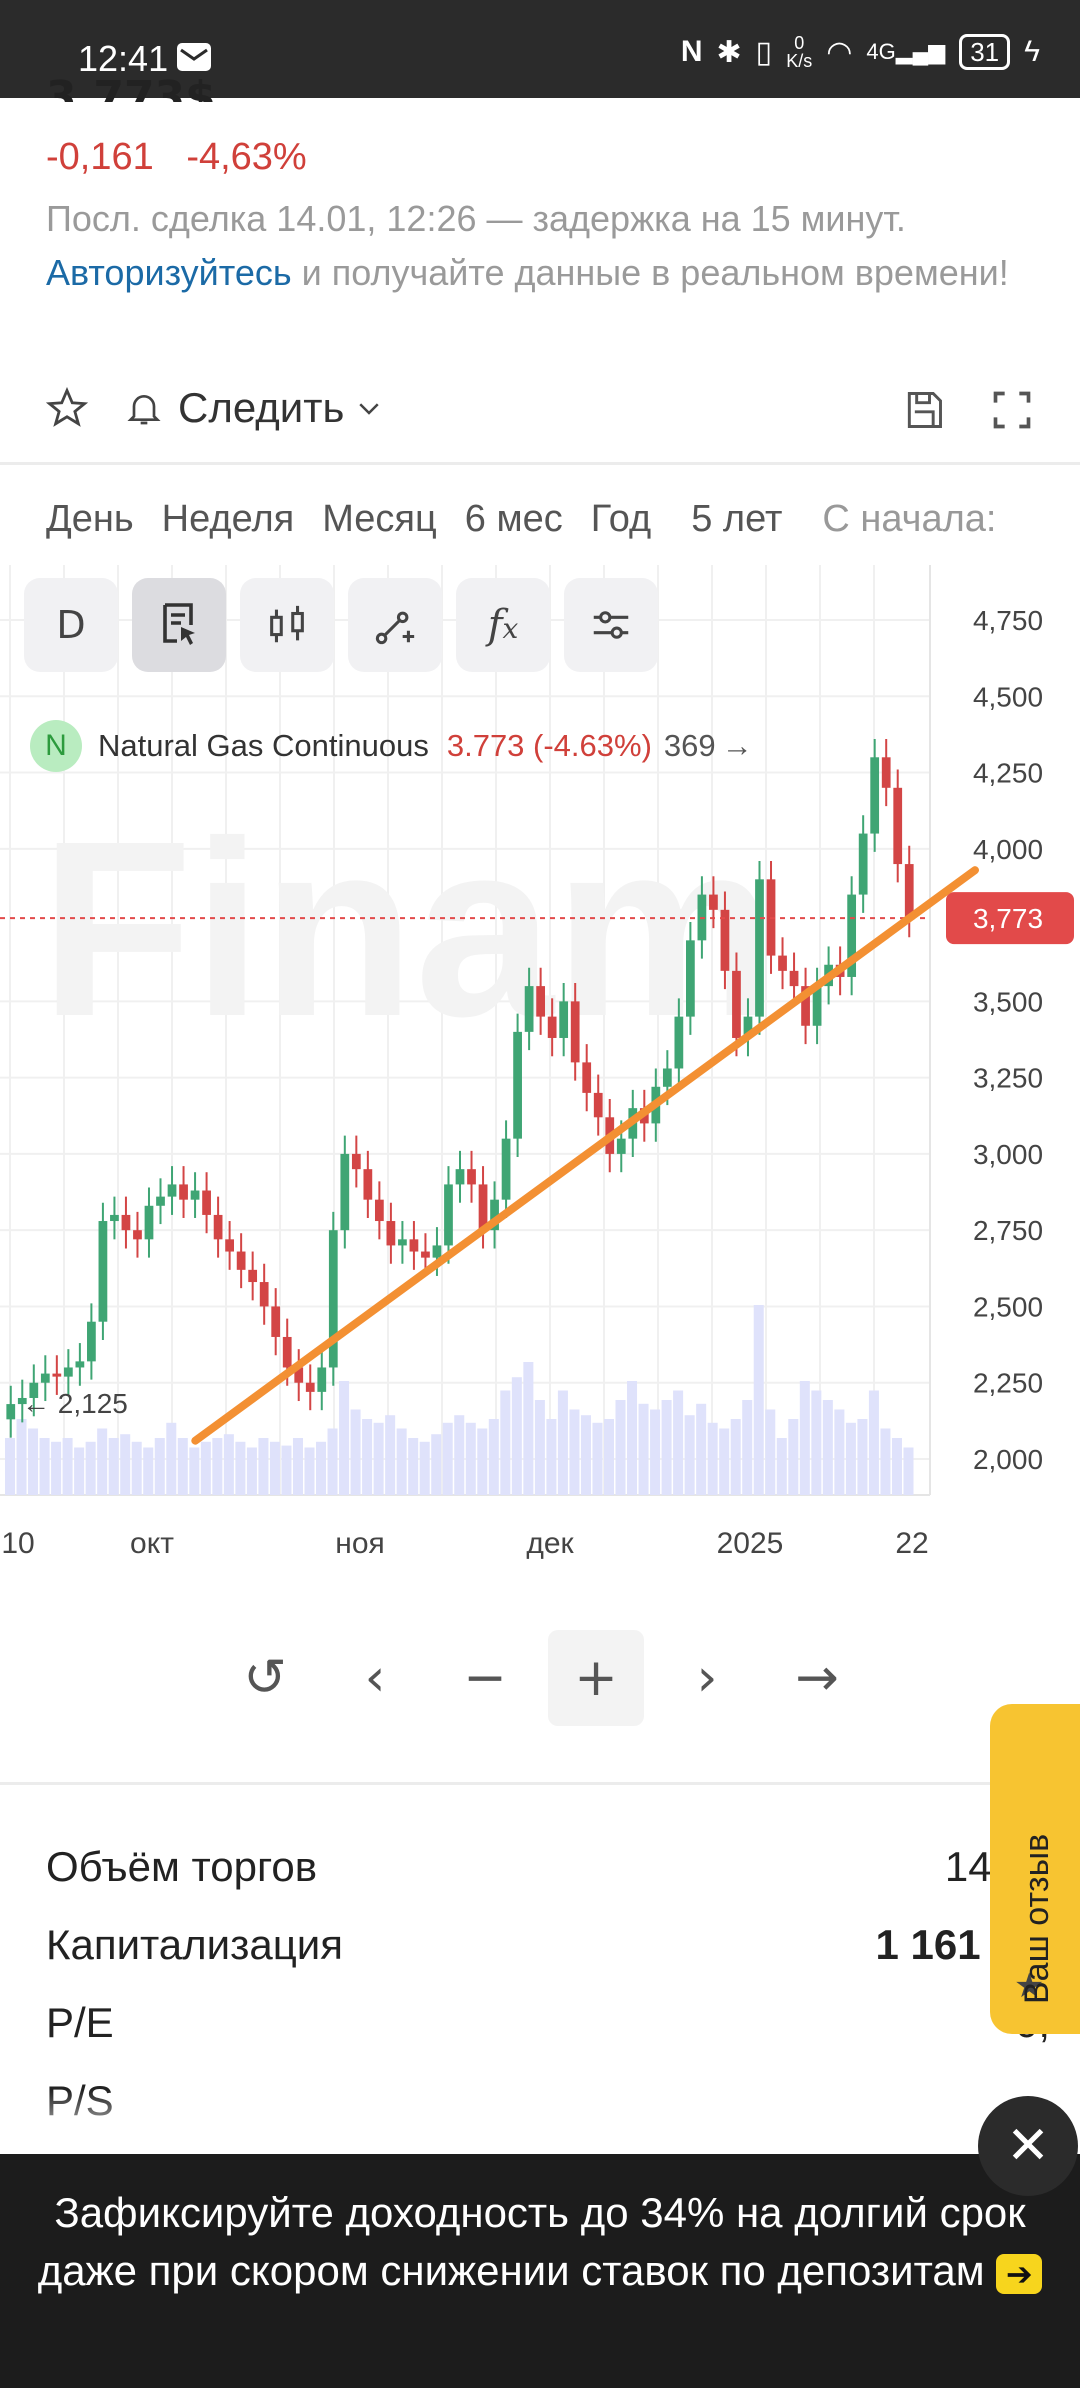  Describe the element at coordinates (817, 1678) in the screenshot. I see `latest-button: →` at that location.